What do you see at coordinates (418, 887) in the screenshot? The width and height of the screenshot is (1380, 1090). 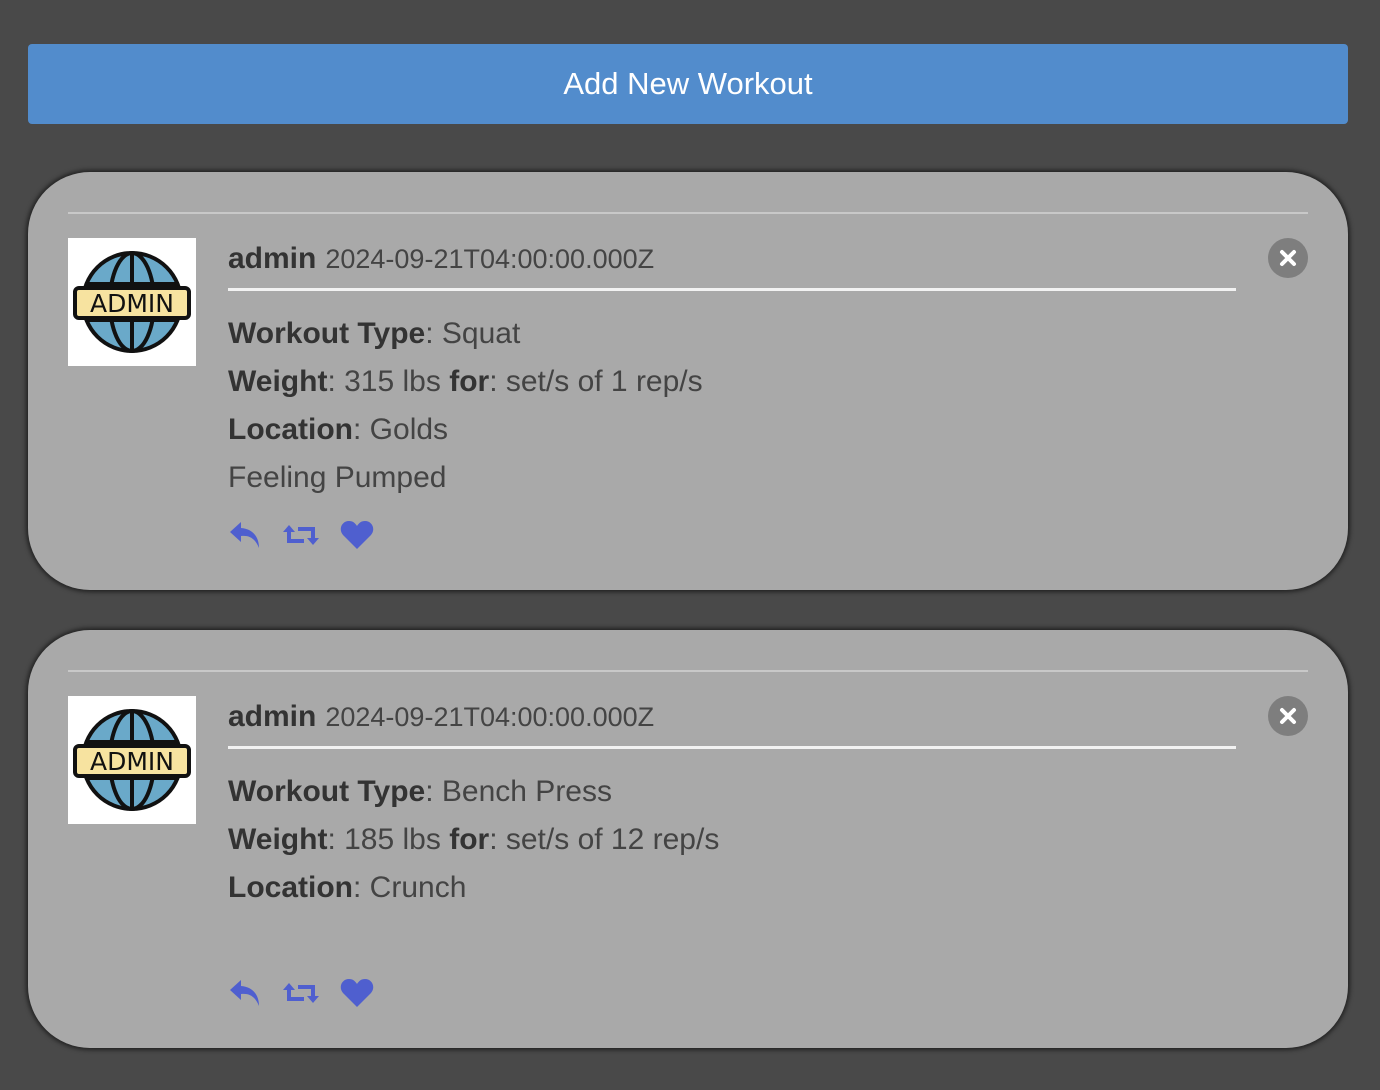 I see `location-value: Crunch` at bounding box center [418, 887].